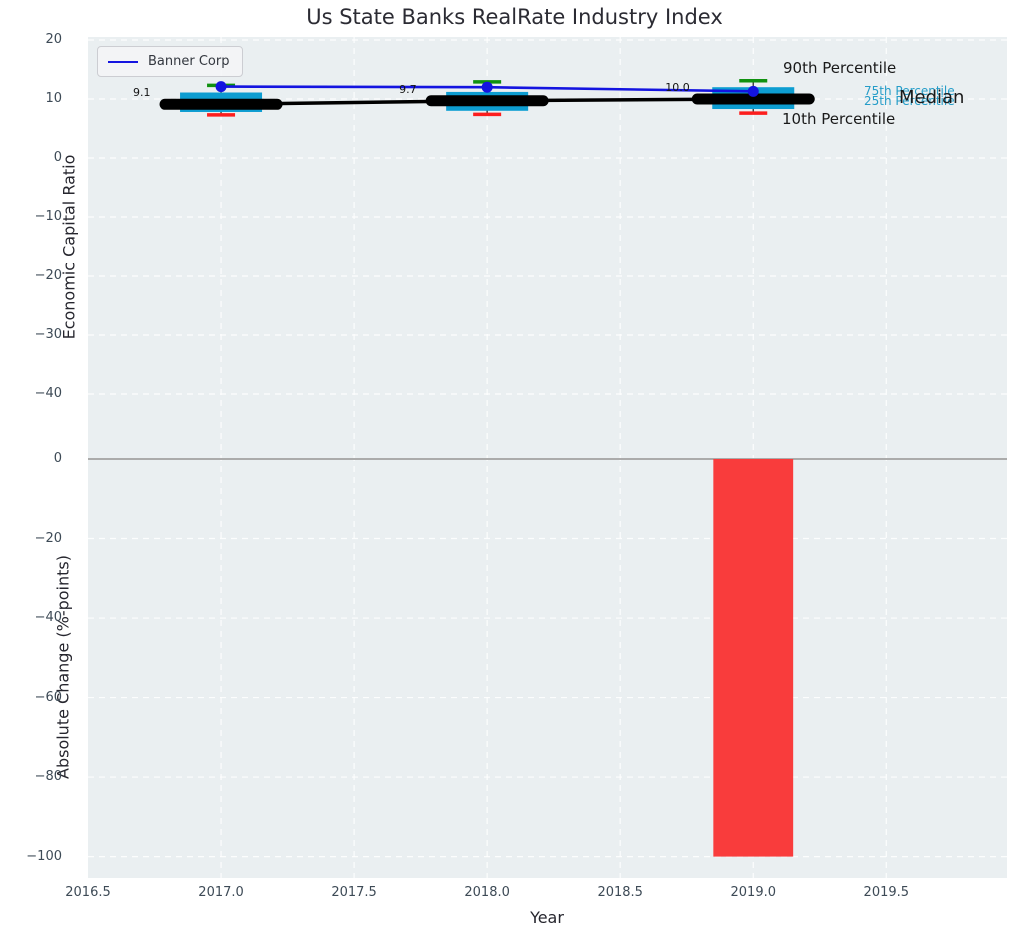 The image size is (1029, 942). Describe the element at coordinates (487, 892) in the screenshot. I see `x-tick-label: 2018.0` at that location.